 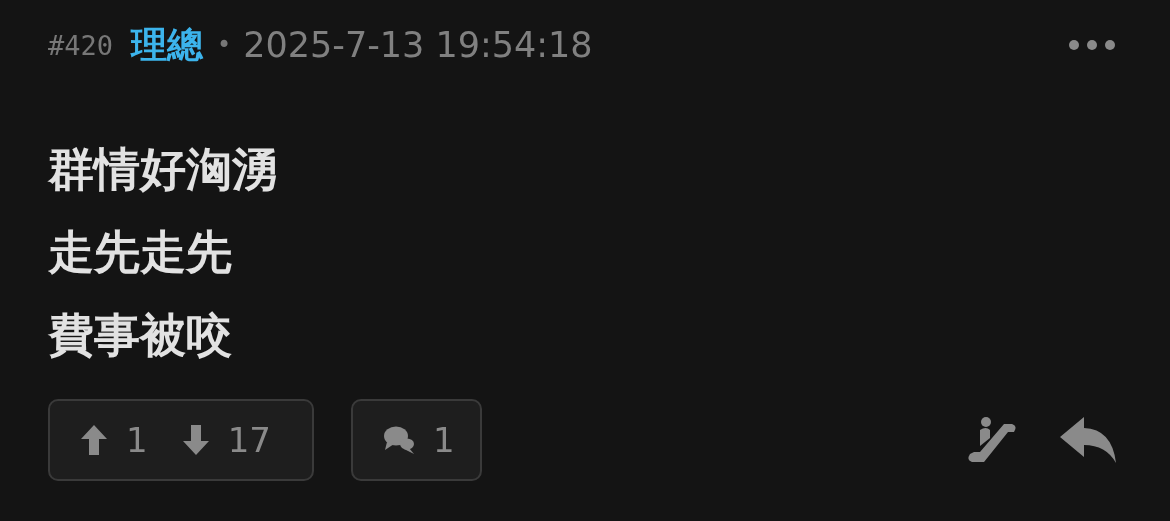 I want to click on author-name: 理總, so click(x=167, y=45).